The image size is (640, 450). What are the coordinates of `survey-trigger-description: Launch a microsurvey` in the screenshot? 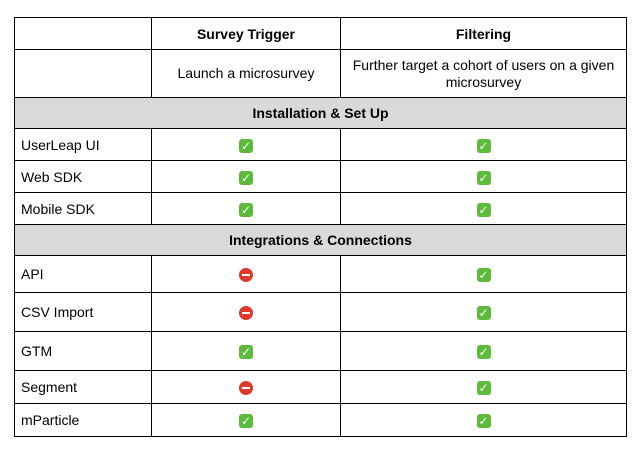 It's located at (246, 73).